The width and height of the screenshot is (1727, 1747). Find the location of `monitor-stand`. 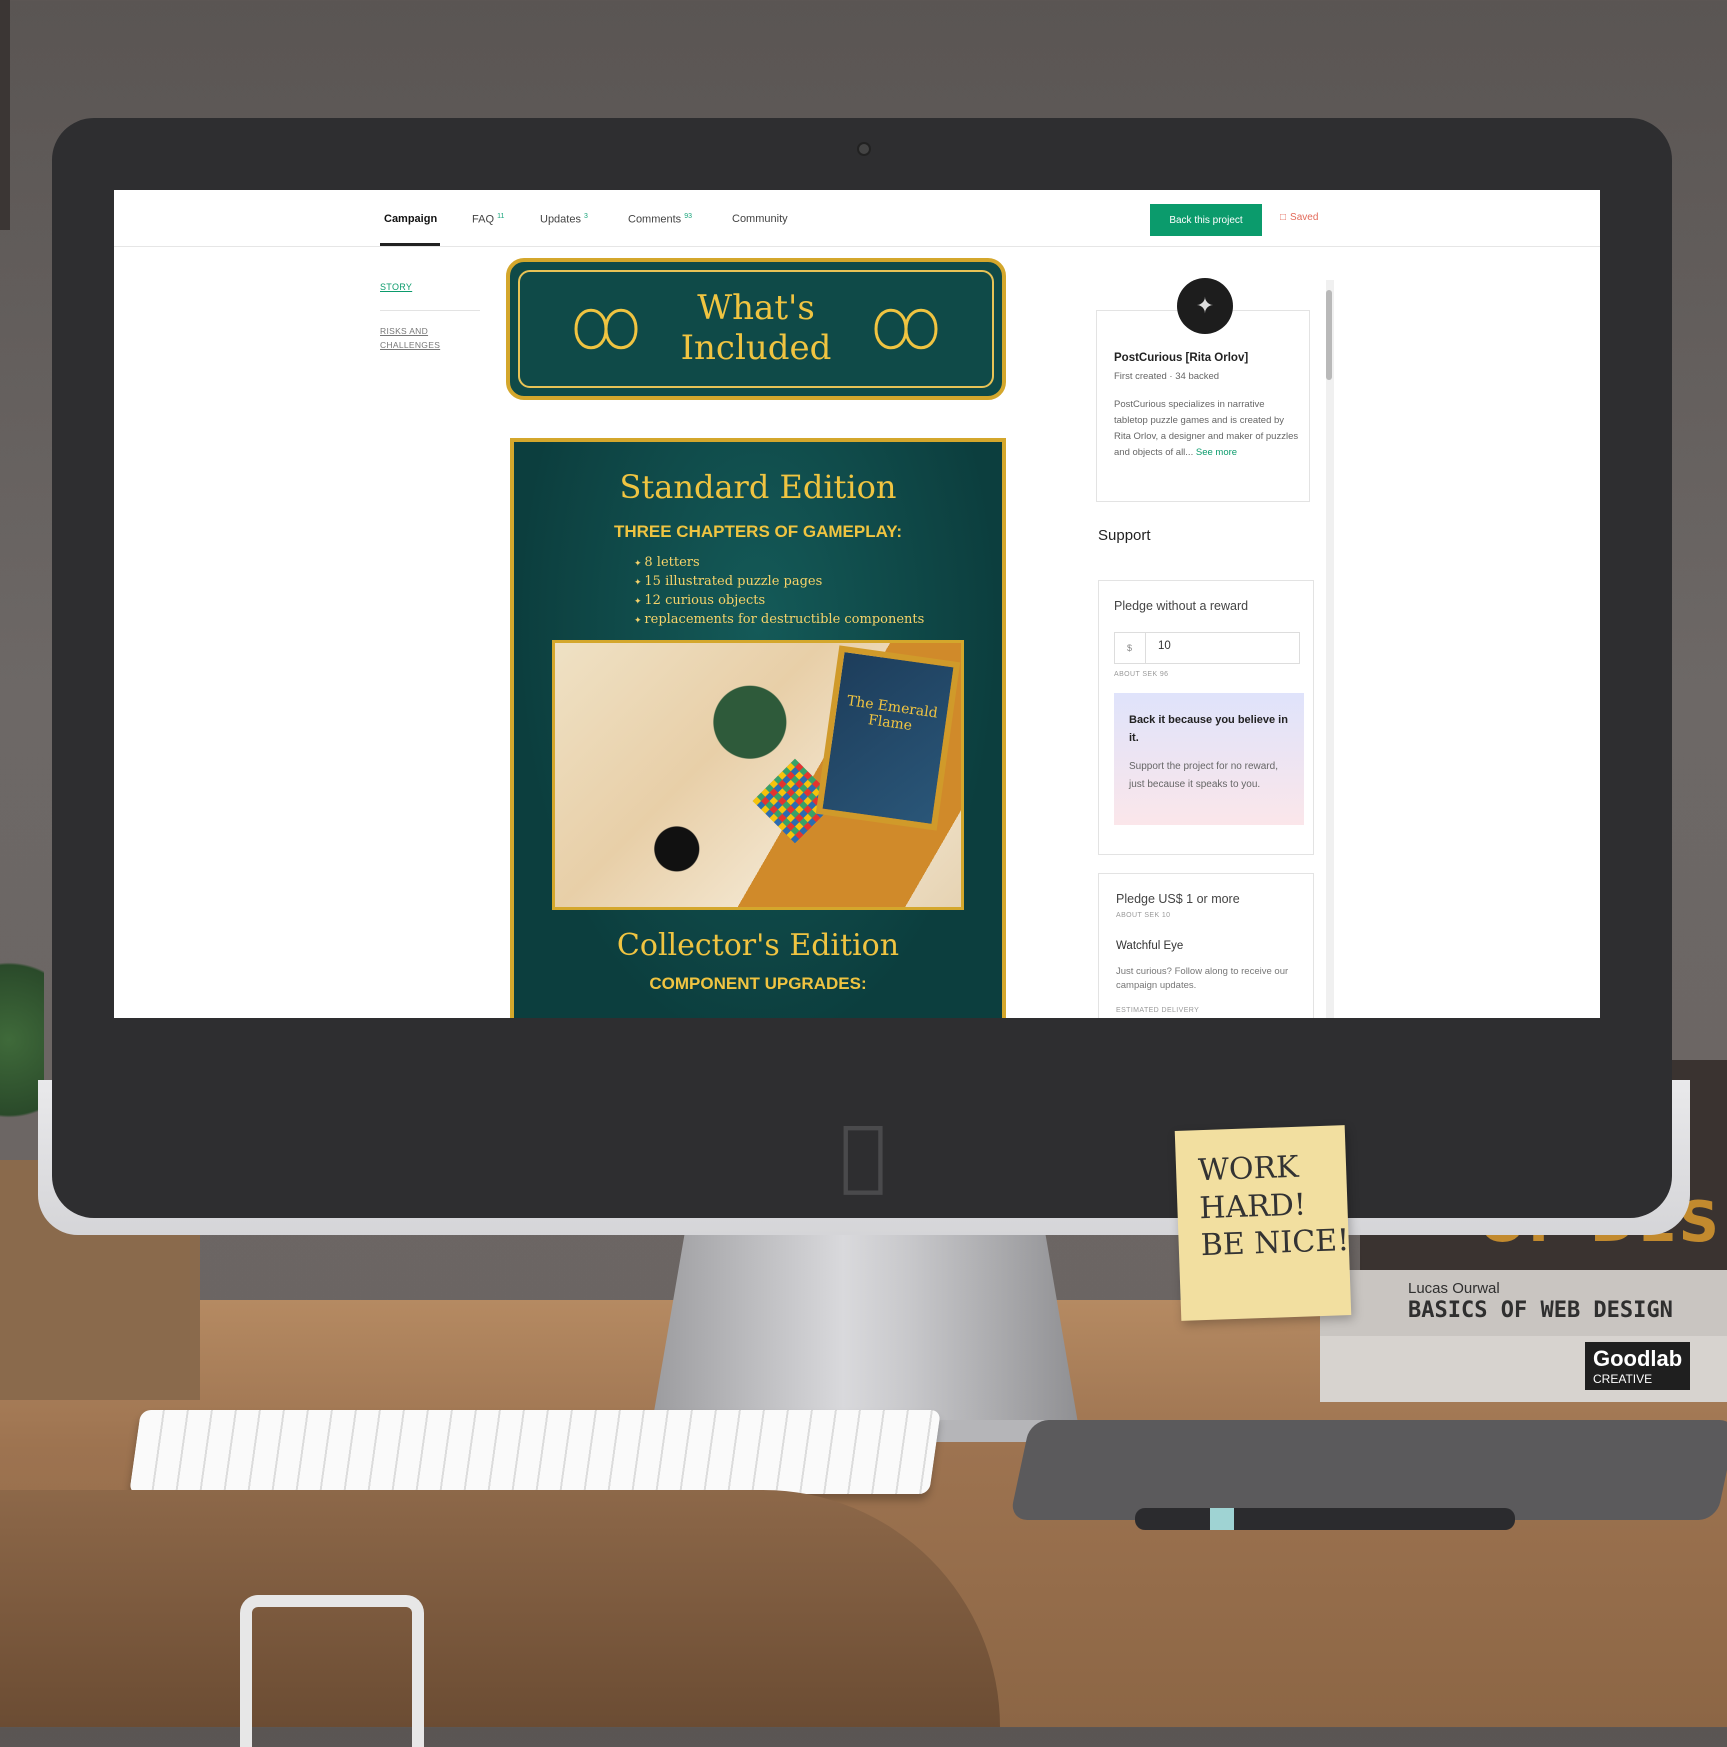

monitor-stand is located at coordinates (865, 1335).